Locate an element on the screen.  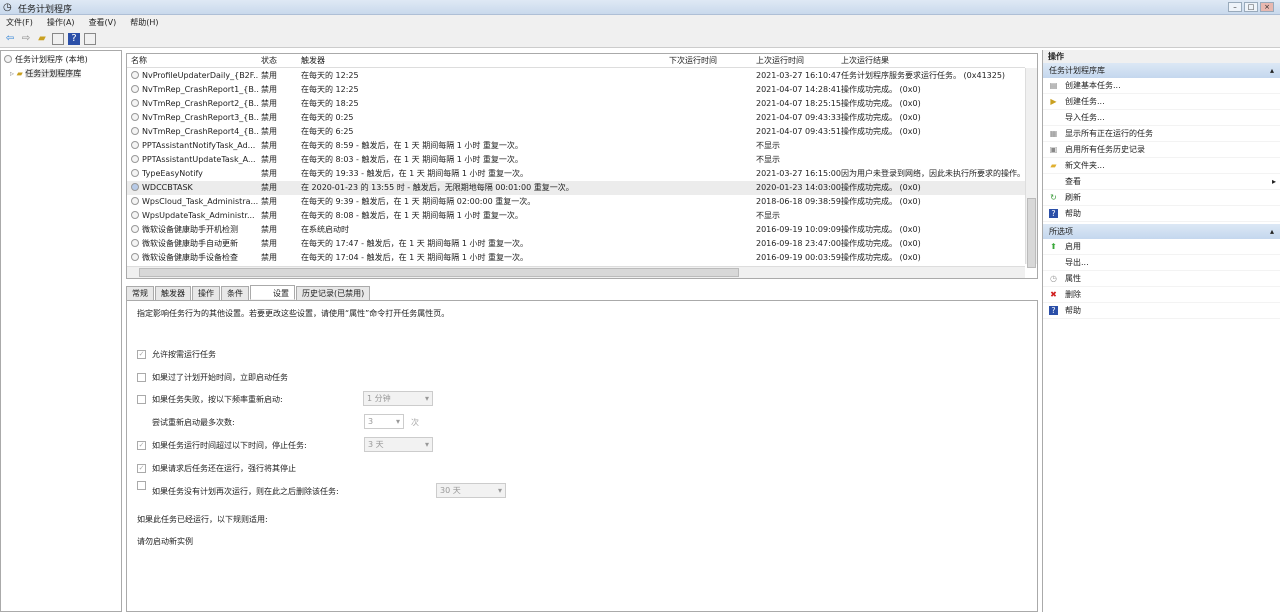
stop-long-dropdown: 3 天 is located at coordinates (398, 444).